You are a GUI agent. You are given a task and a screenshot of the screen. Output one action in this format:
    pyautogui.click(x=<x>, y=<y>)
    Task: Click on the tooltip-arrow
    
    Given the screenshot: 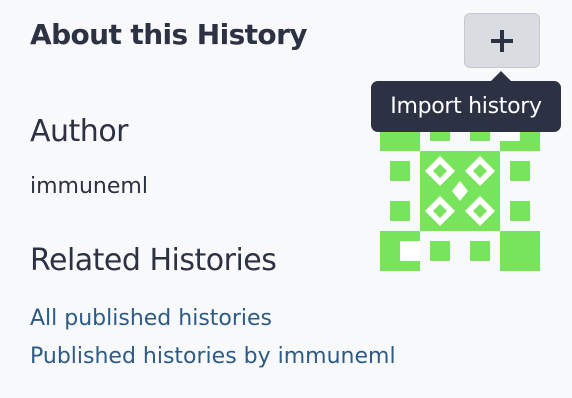 What is the action you would take?
    pyautogui.click(x=501, y=76)
    